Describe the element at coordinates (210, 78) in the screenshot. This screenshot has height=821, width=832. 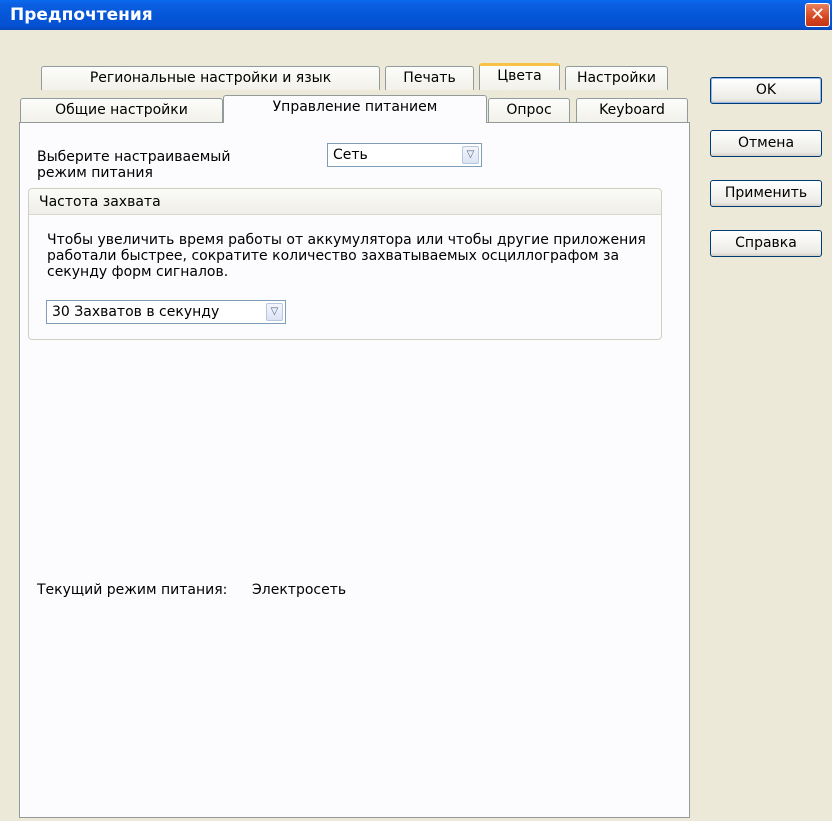
I see `tab-regional-settings: Региональные настройки и язык` at that location.